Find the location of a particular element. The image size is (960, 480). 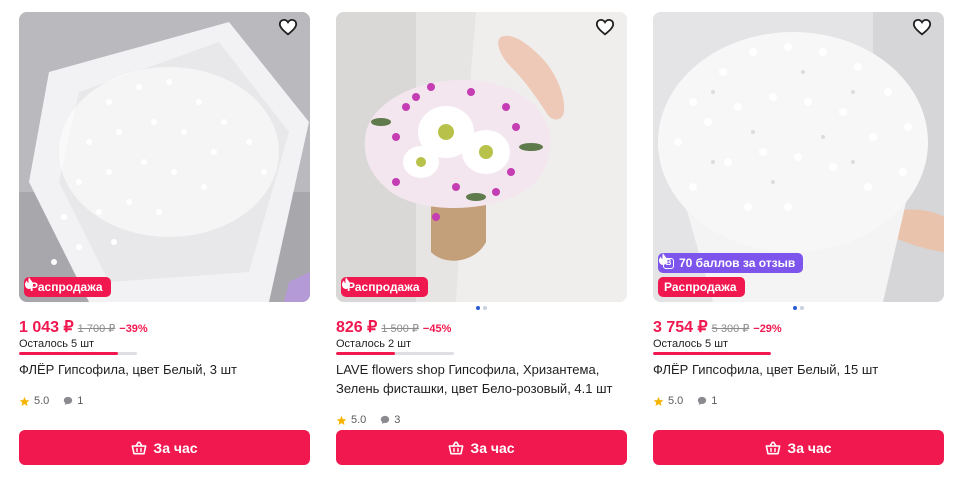

rating-row: 5.0 3 is located at coordinates (368, 420).